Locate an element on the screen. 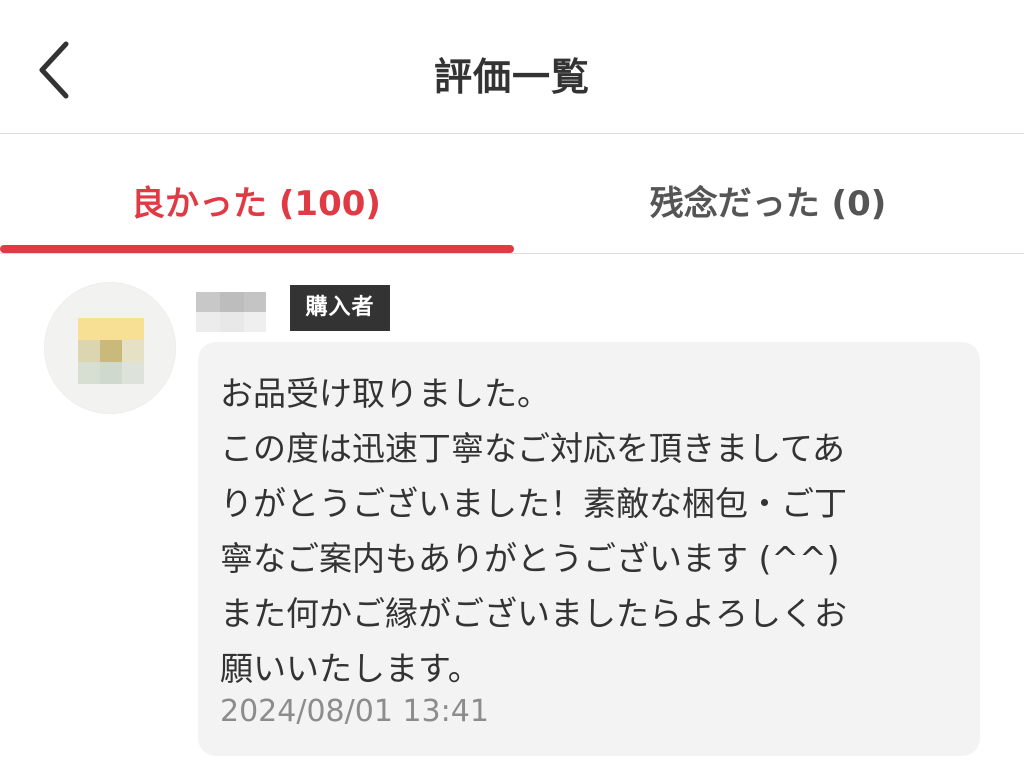 Image resolution: width=1024 pixels, height=779 pixels. tab-good-reviews: 良かった (100) is located at coordinates (257, 193).